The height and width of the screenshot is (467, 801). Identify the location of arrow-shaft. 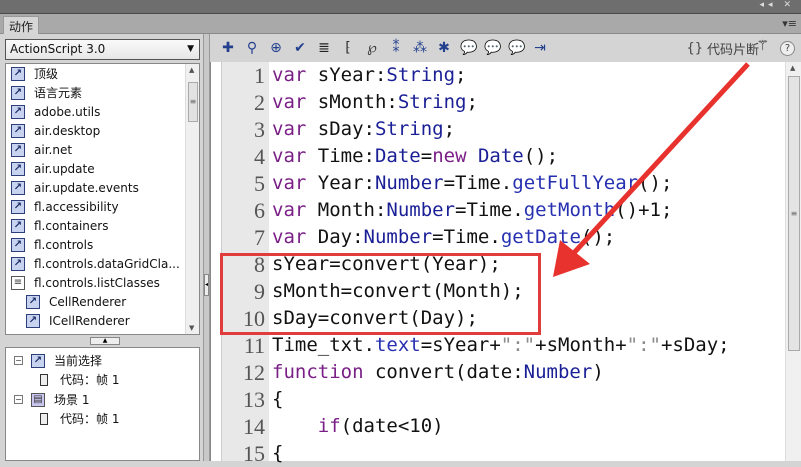
(660, 159).